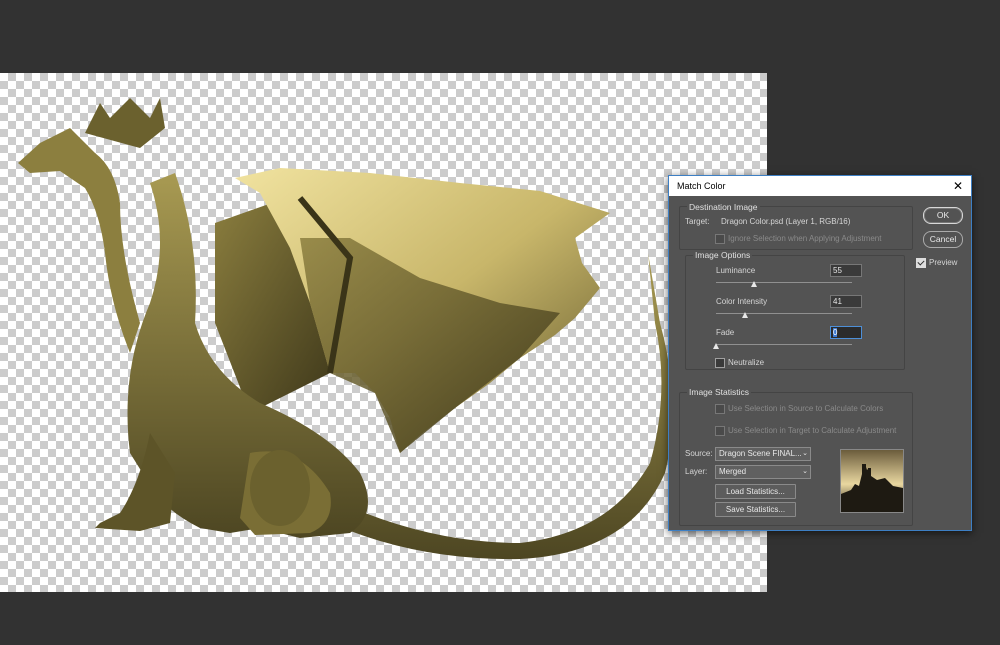 This screenshot has width=1000, height=645. Describe the element at coordinates (943, 262) in the screenshot. I see `preview-label: Preview` at that location.